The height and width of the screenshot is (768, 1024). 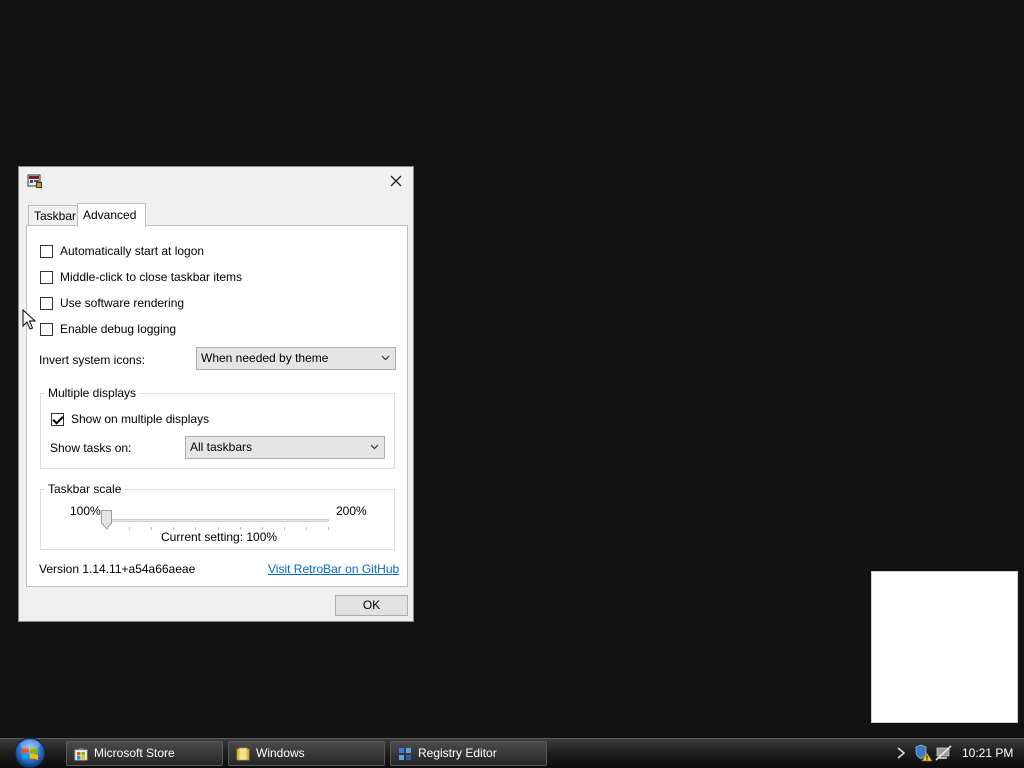 What do you see at coordinates (122, 303) in the screenshot?
I see `software-rendering-label: Use software rendering` at bounding box center [122, 303].